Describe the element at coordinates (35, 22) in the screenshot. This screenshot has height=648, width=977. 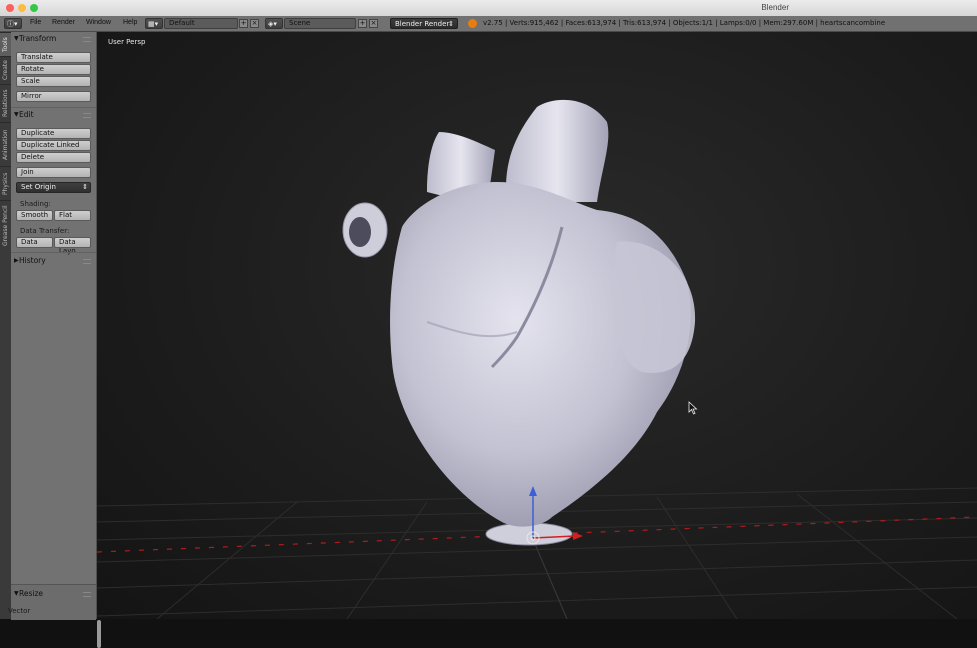
I see `menu-file: File` at that location.